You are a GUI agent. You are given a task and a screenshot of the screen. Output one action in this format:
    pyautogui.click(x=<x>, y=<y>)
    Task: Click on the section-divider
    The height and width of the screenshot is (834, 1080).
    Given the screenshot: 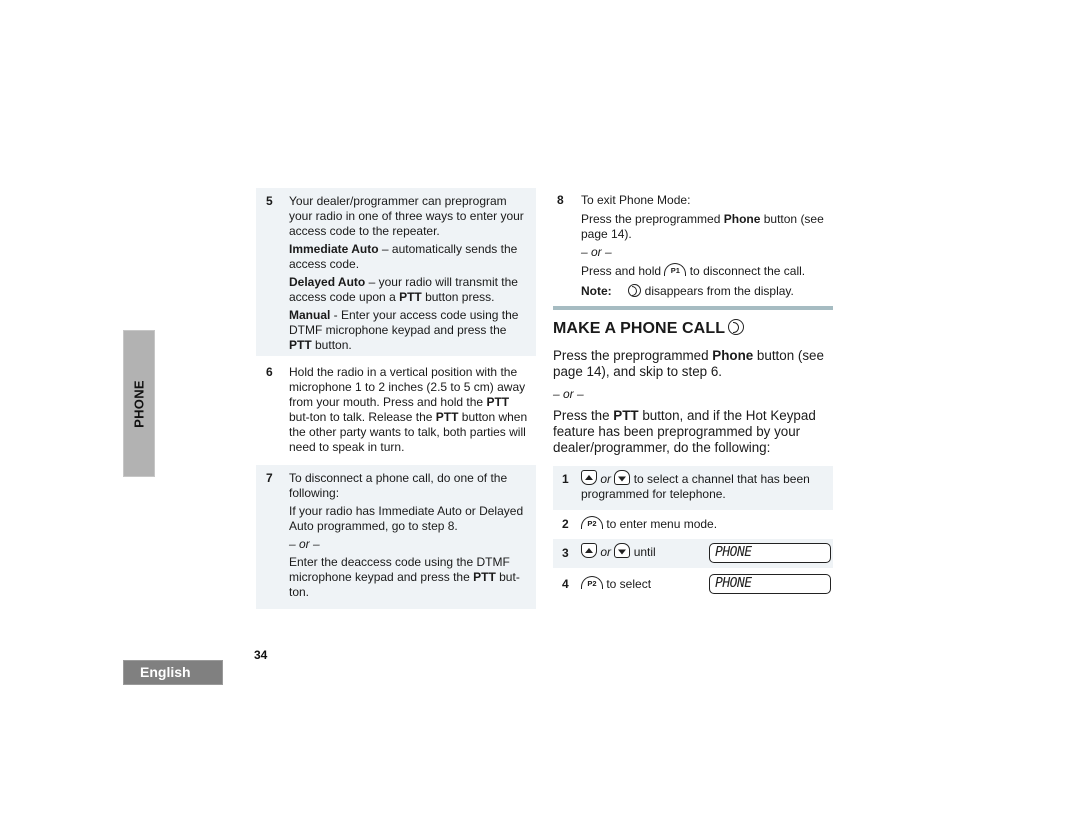 What is the action you would take?
    pyautogui.click(x=693, y=308)
    